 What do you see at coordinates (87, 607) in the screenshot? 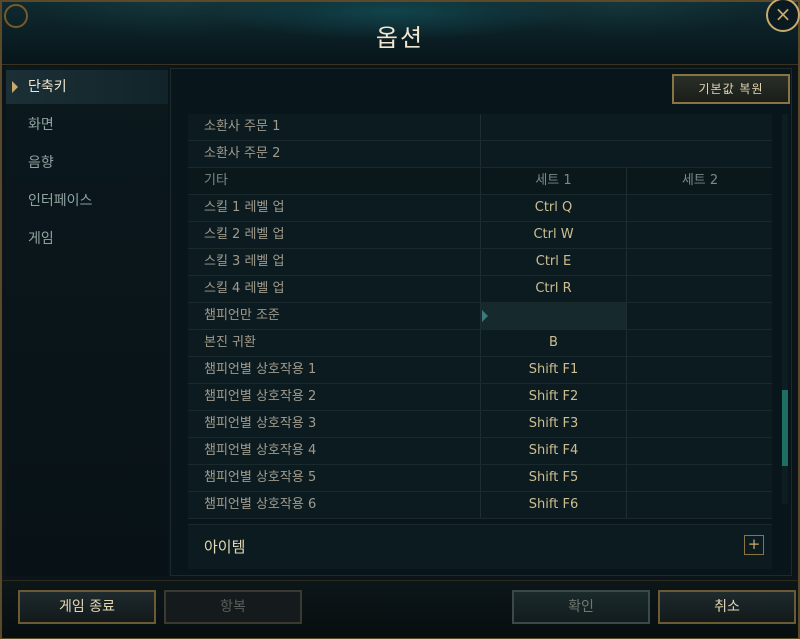
I see `exit-game-button: 게임 종료` at bounding box center [87, 607].